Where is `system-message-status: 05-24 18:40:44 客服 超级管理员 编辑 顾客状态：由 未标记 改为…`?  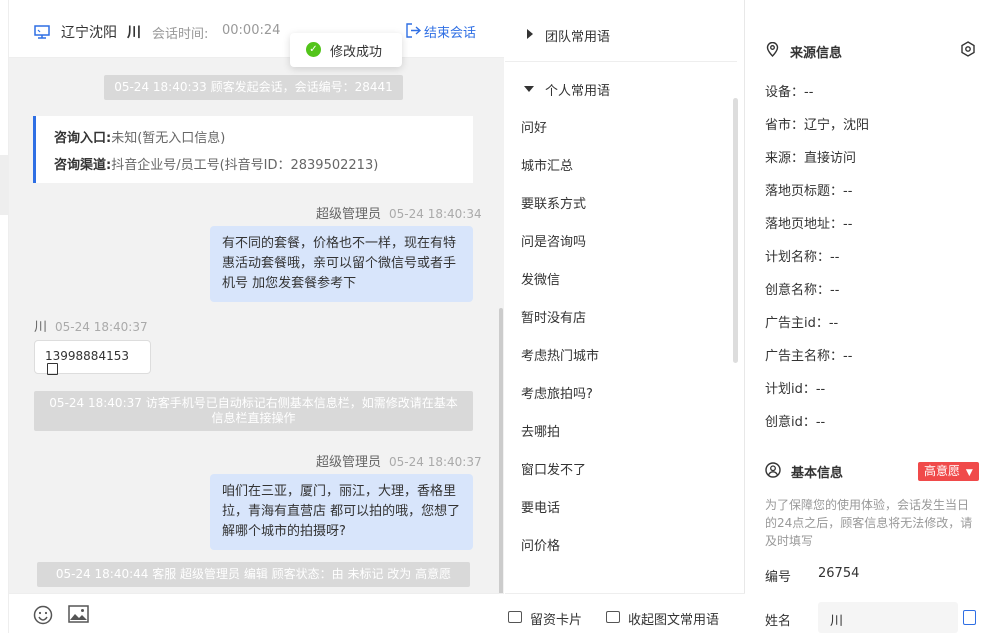 system-message-status: 05-24 18:40:44 客服 超级管理员 编辑 顾客状态：由 未标记 改为… is located at coordinates (253, 574).